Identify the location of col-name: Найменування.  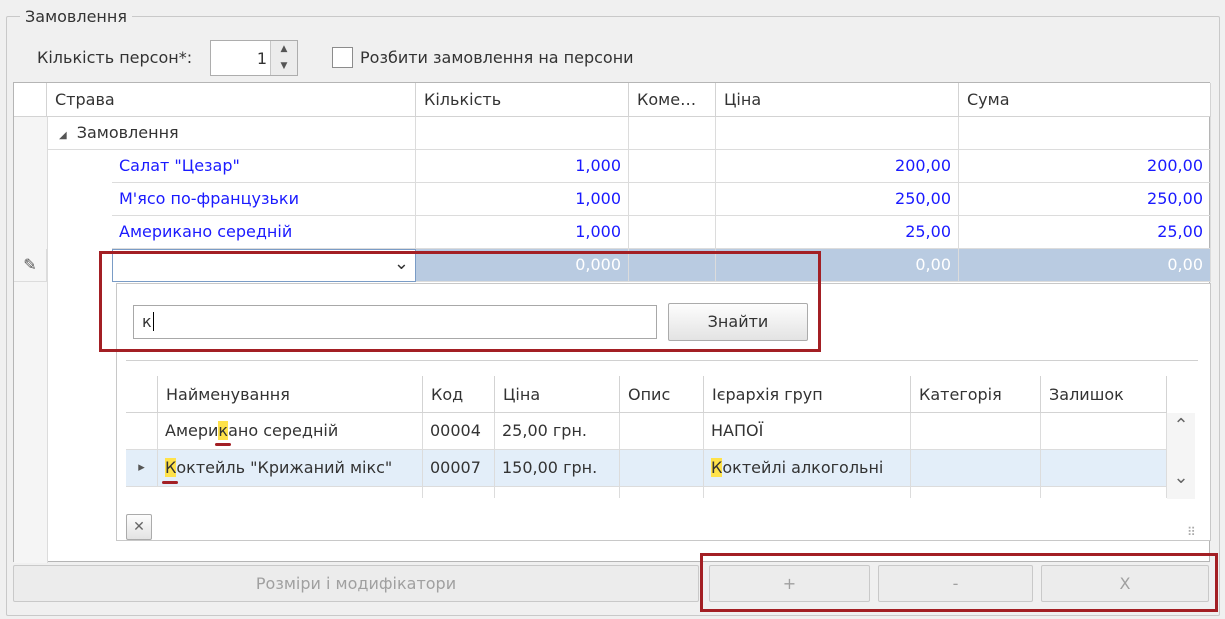
(290, 394).